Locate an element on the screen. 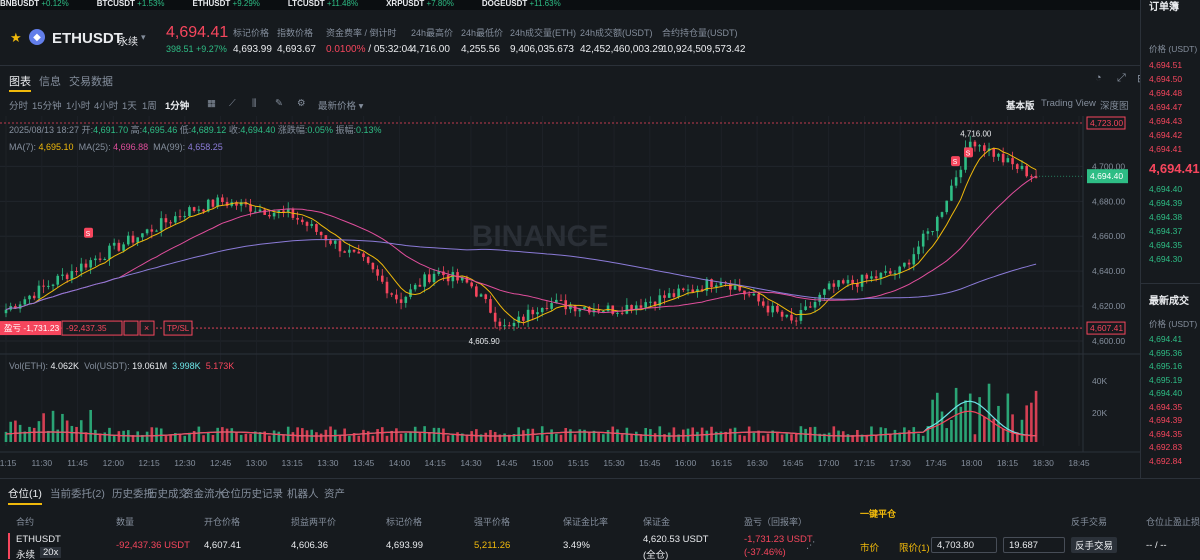  ask-price: 4,694.43 is located at coordinates (1165, 121).